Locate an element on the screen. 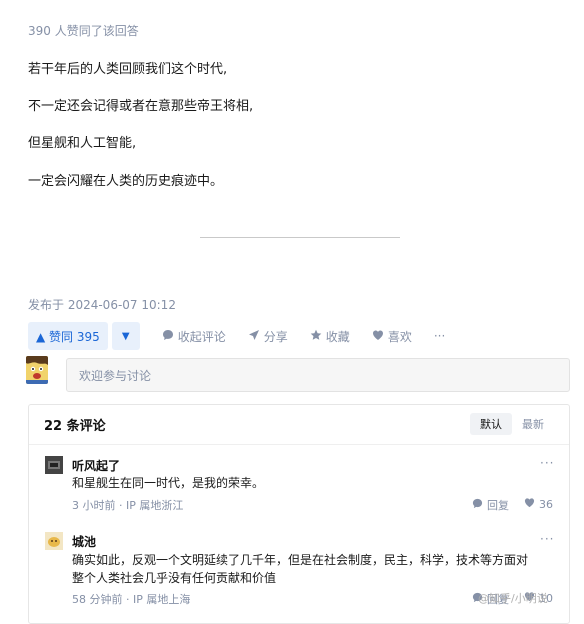 This screenshot has height=624, width=584. comment-like-button: 36 is located at coordinates (538, 504).